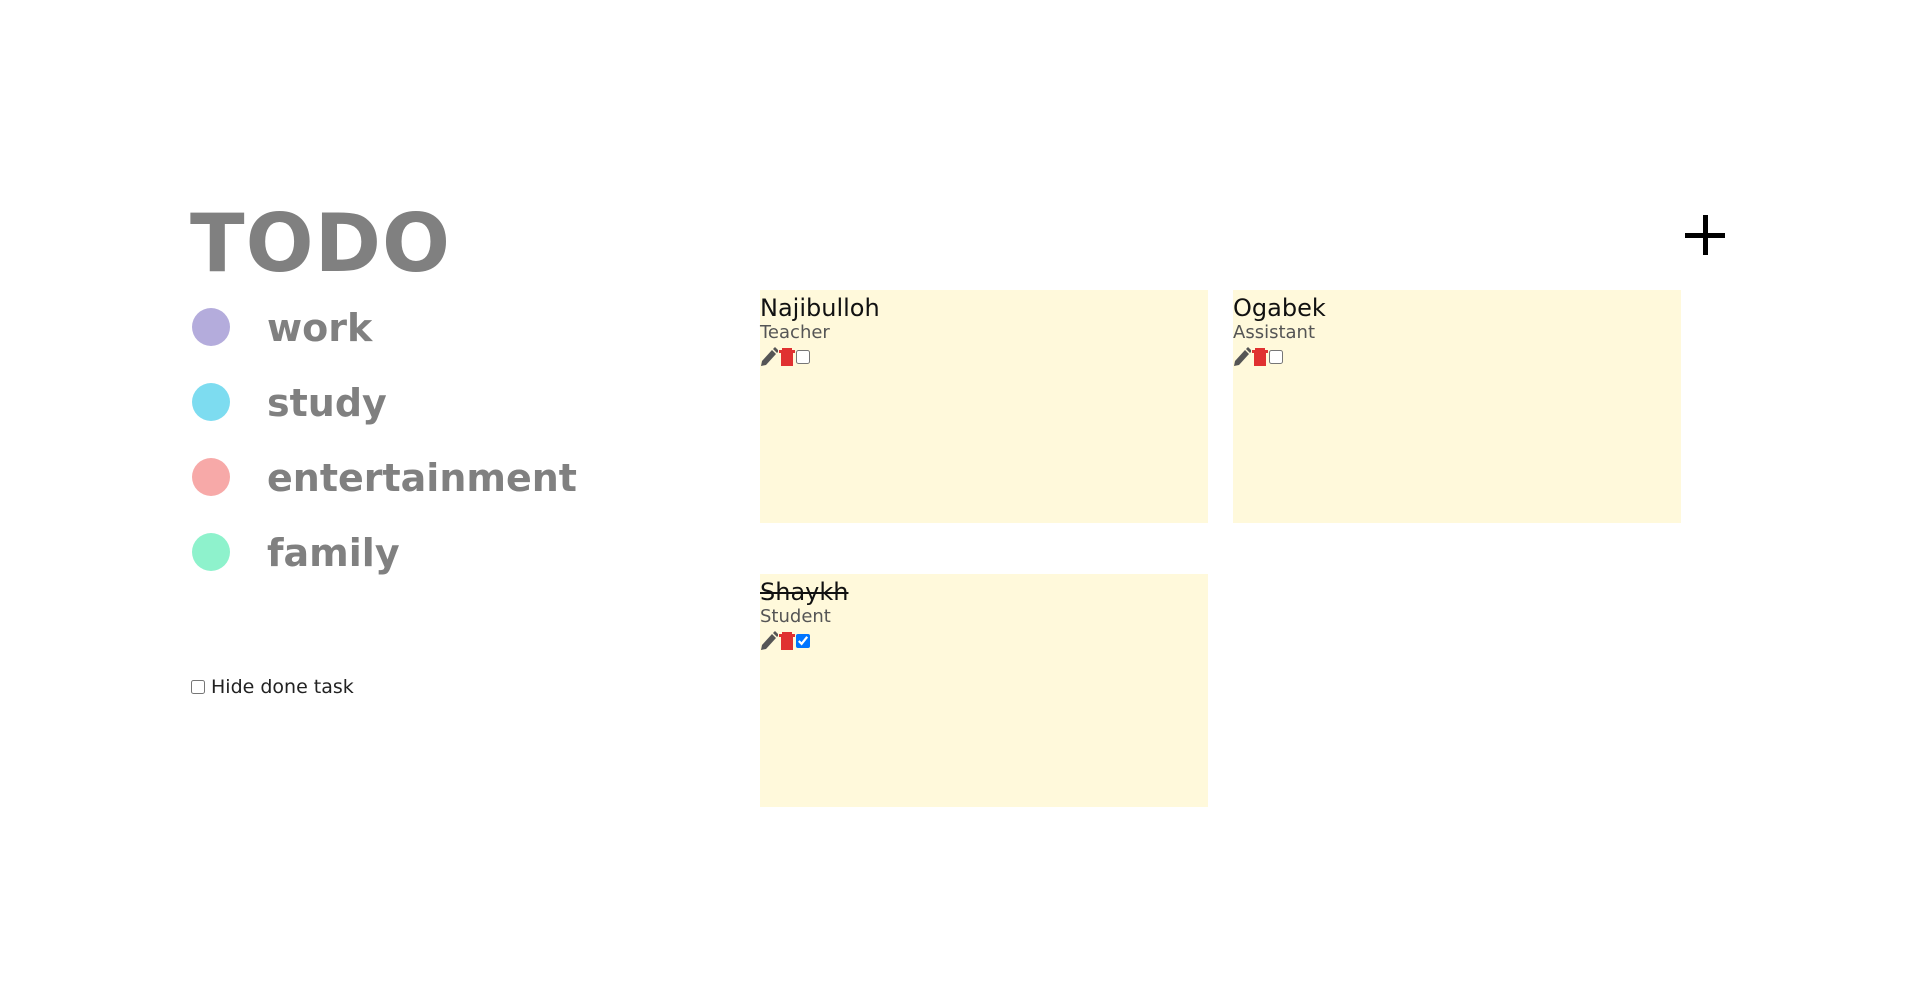 The width and height of the screenshot is (1919, 990). Describe the element at coordinates (320, 243) in the screenshot. I see `page-title: TODO` at that location.